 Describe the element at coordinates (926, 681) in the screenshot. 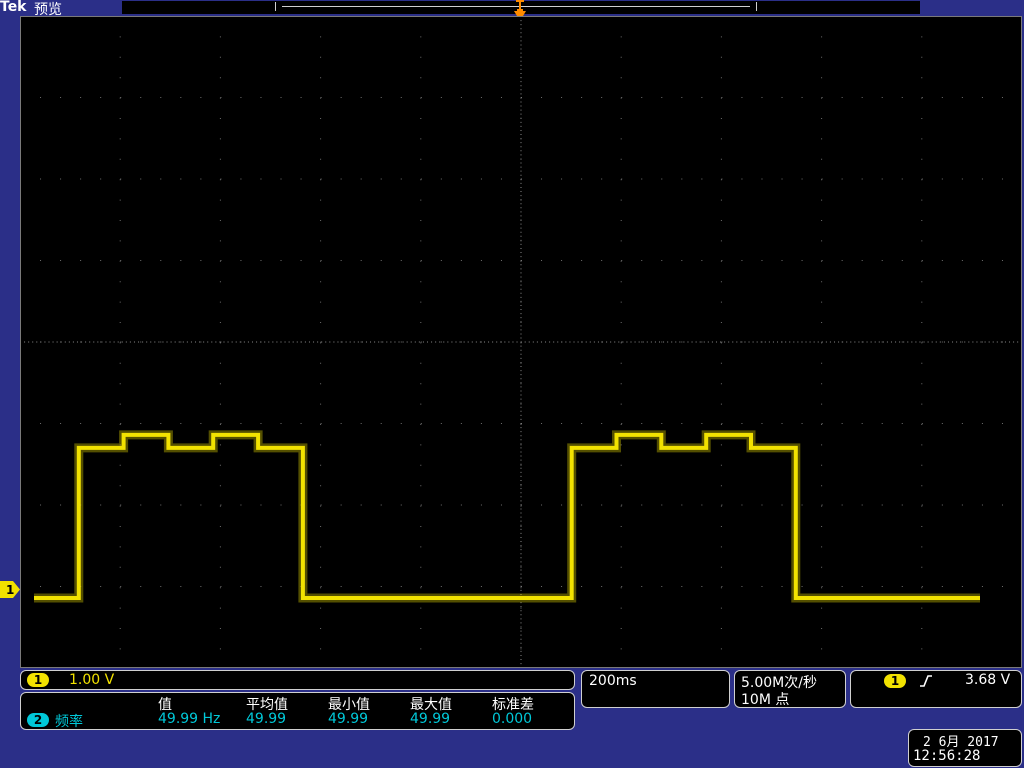

I see `rising-edge-icon` at that location.